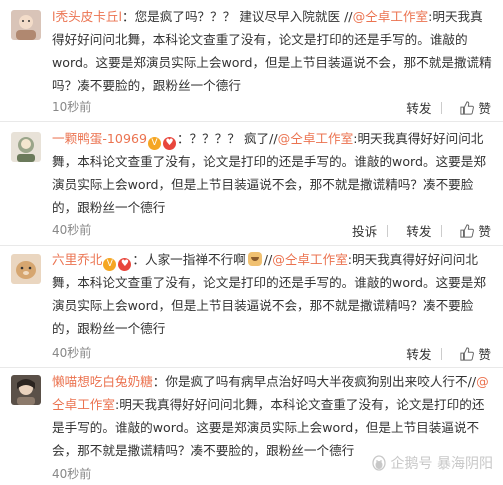 The image size is (503, 485). Describe the element at coordinates (77, 259) in the screenshot. I see `comment-username: 六里乔北` at that location.